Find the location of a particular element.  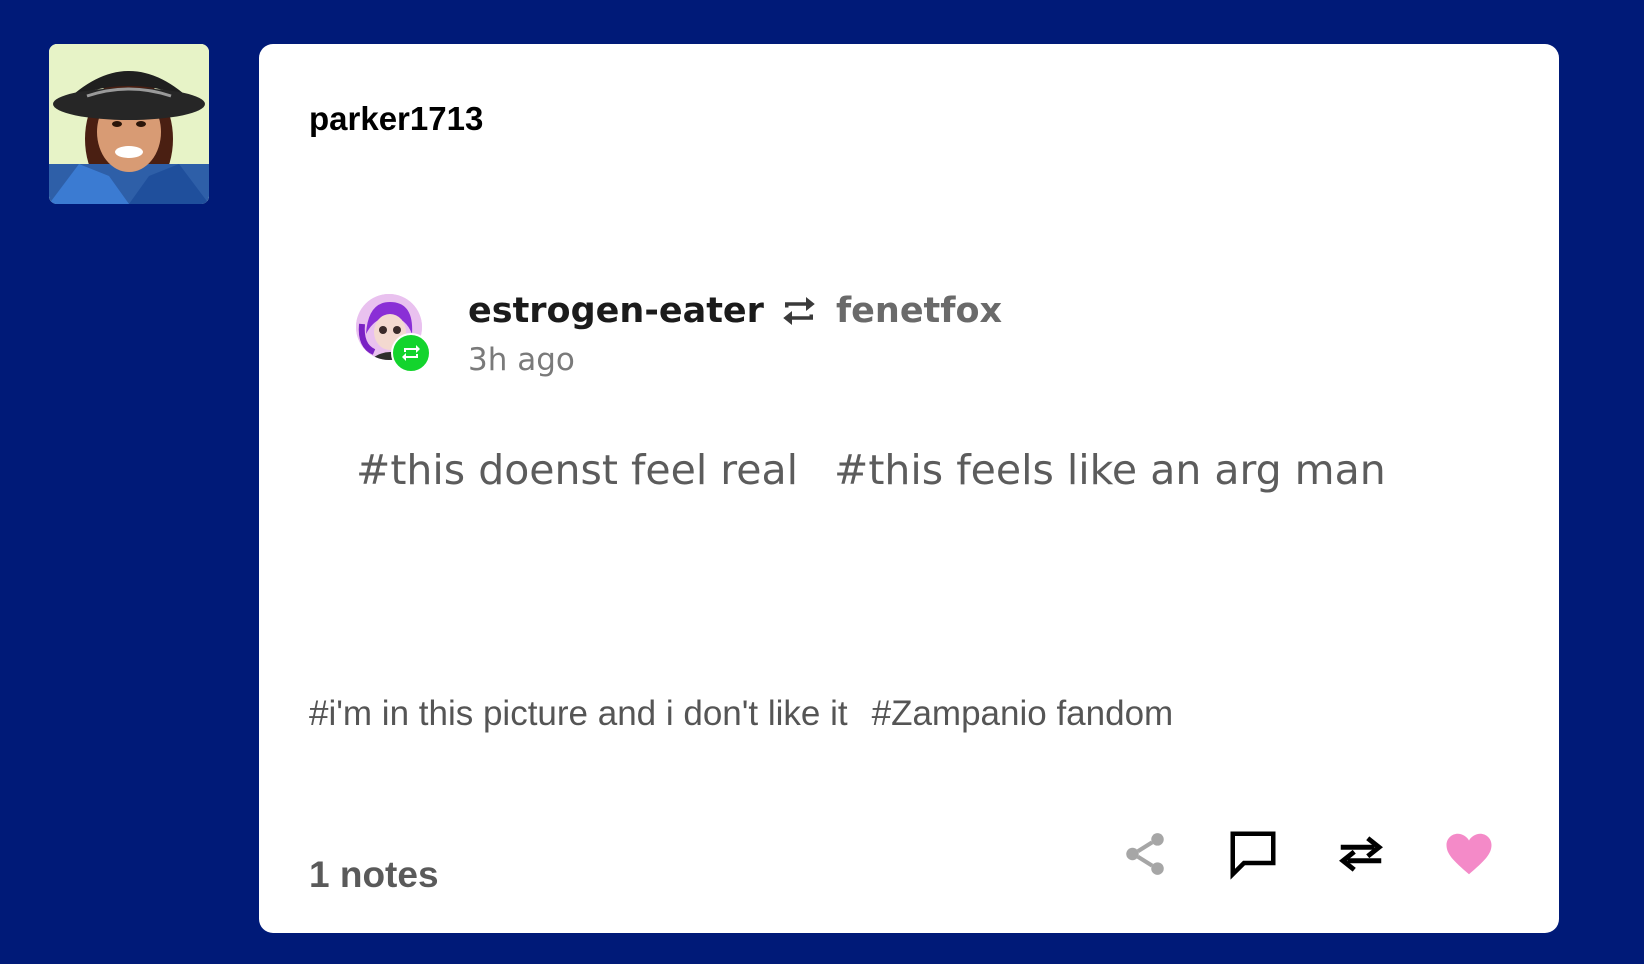

reblog-button is located at coordinates (1361, 854).